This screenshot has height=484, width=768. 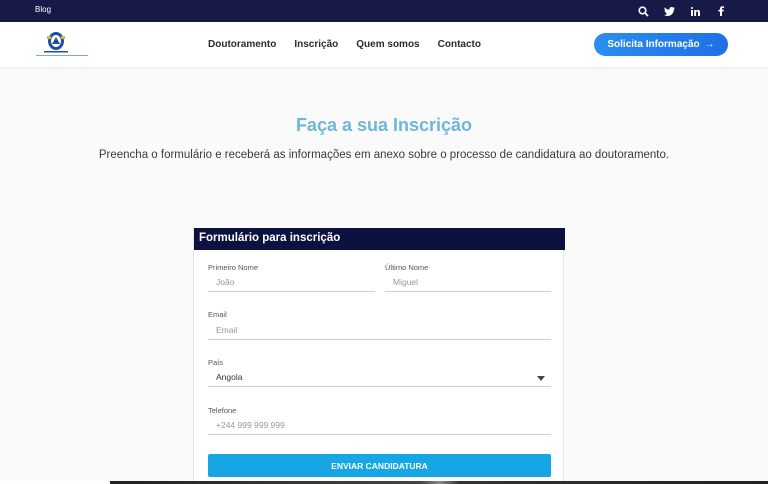 I want to click on email-input: Email, so click(x=226, y=330).